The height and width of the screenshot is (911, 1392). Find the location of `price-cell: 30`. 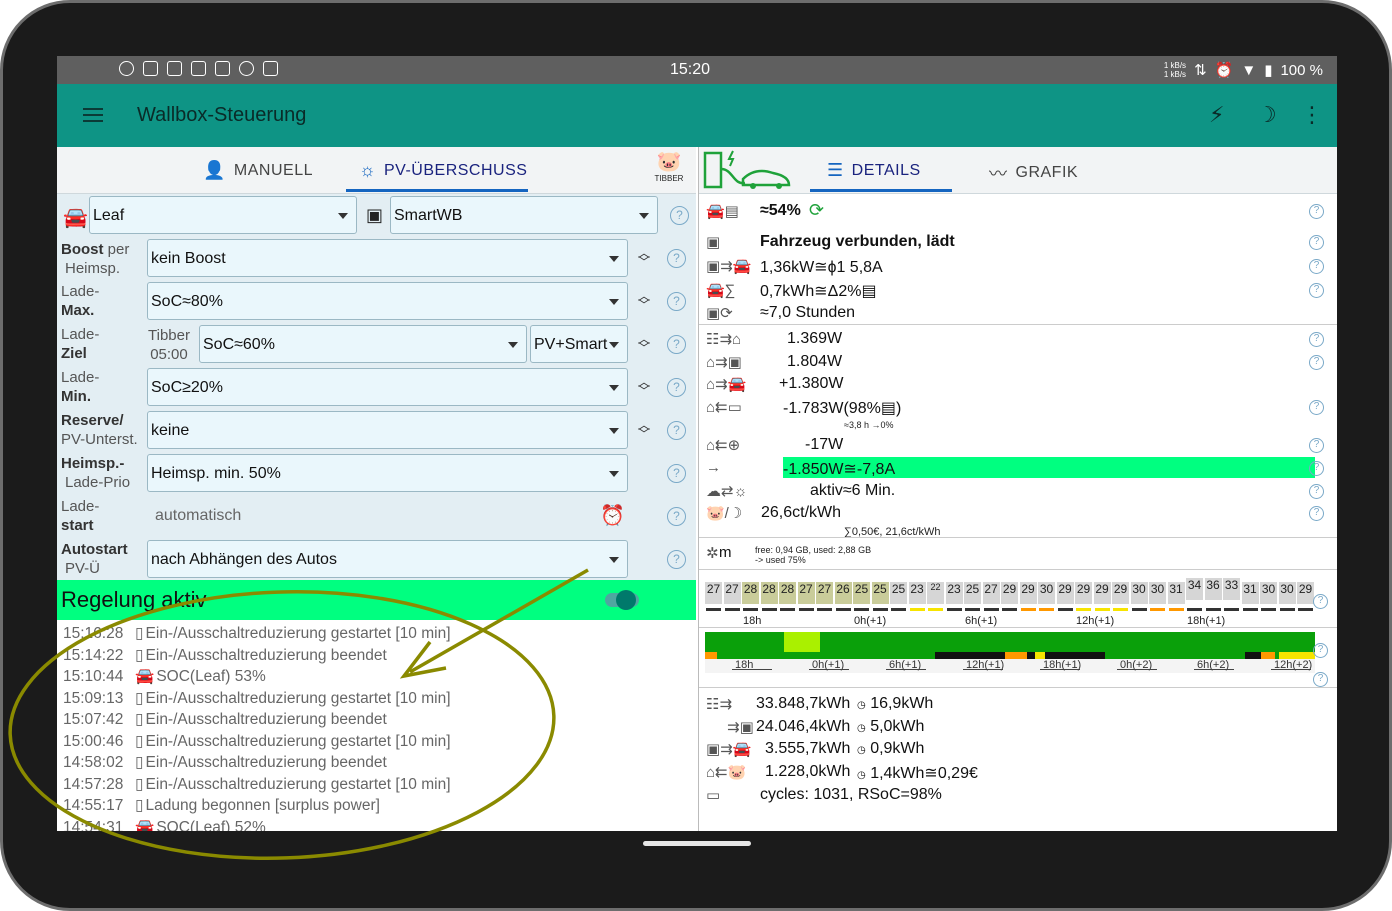

price-cell: 30 is located at coordinates (1157, 593).